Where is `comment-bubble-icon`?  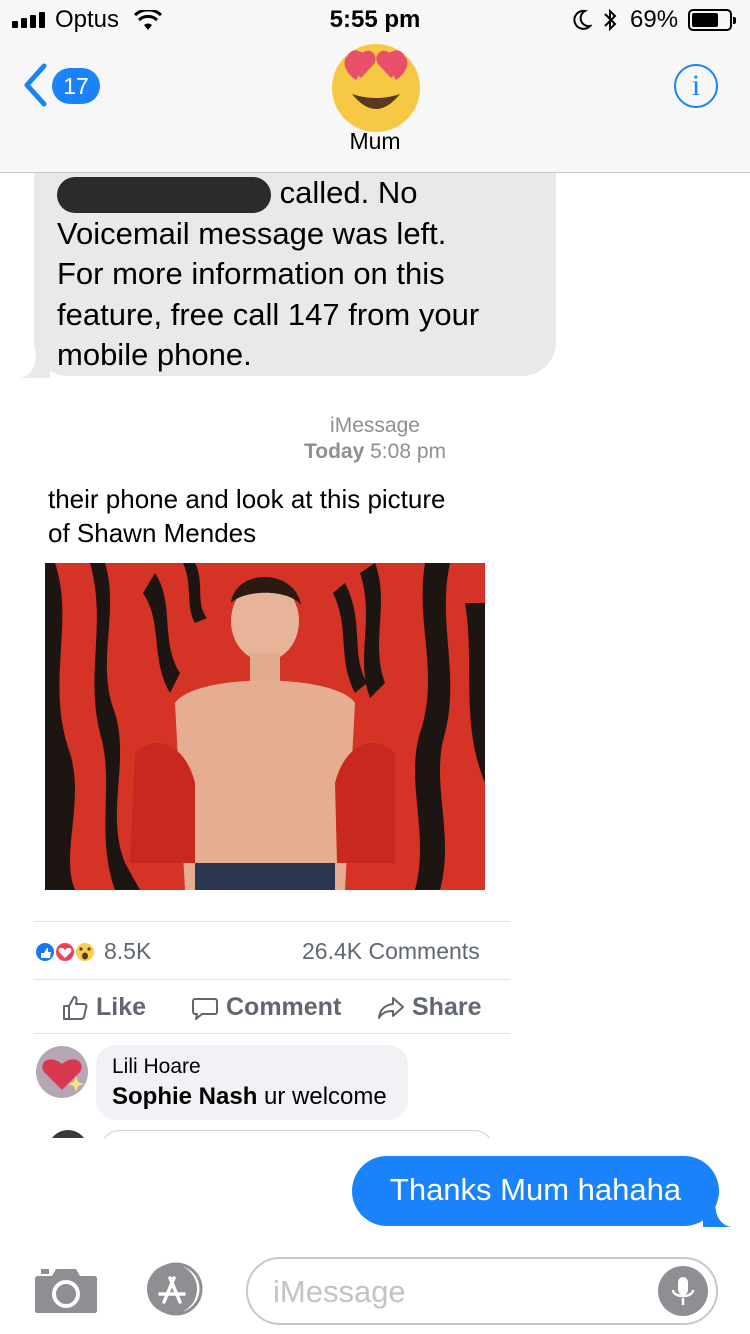
comment-bubble-icon is located at coordinates (205, 1008).